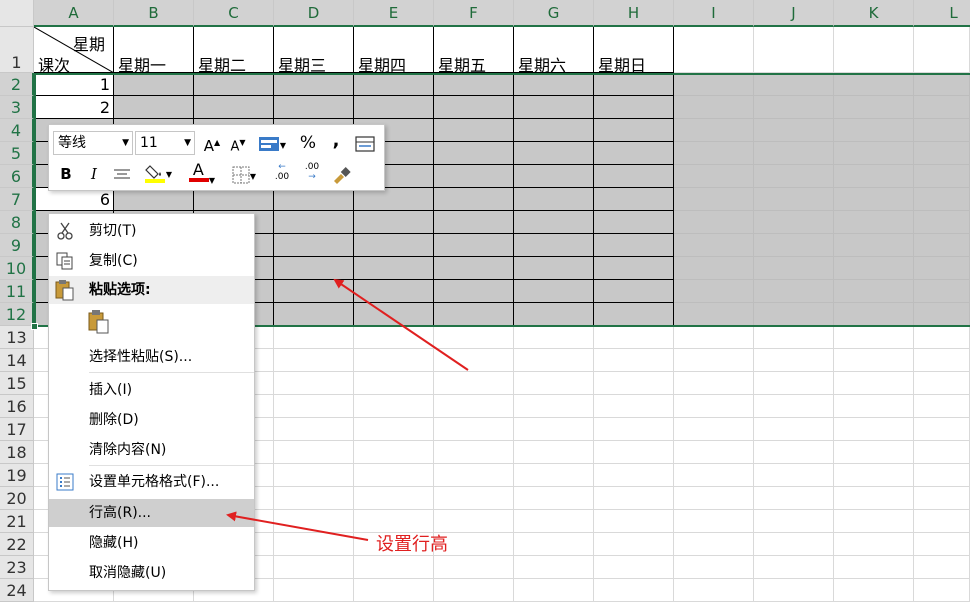  What do you see at coordinates (401, 324) in the screenshot?
I see `arrow-to-selection` at bounding box center [401, 324].